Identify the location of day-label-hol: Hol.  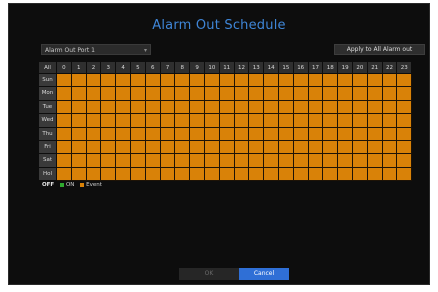
(48, 174).